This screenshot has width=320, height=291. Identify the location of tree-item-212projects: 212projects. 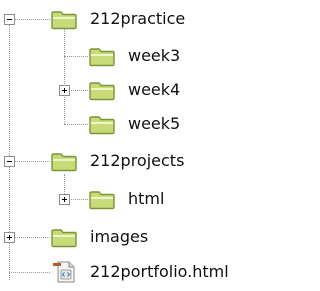
(117, 161).